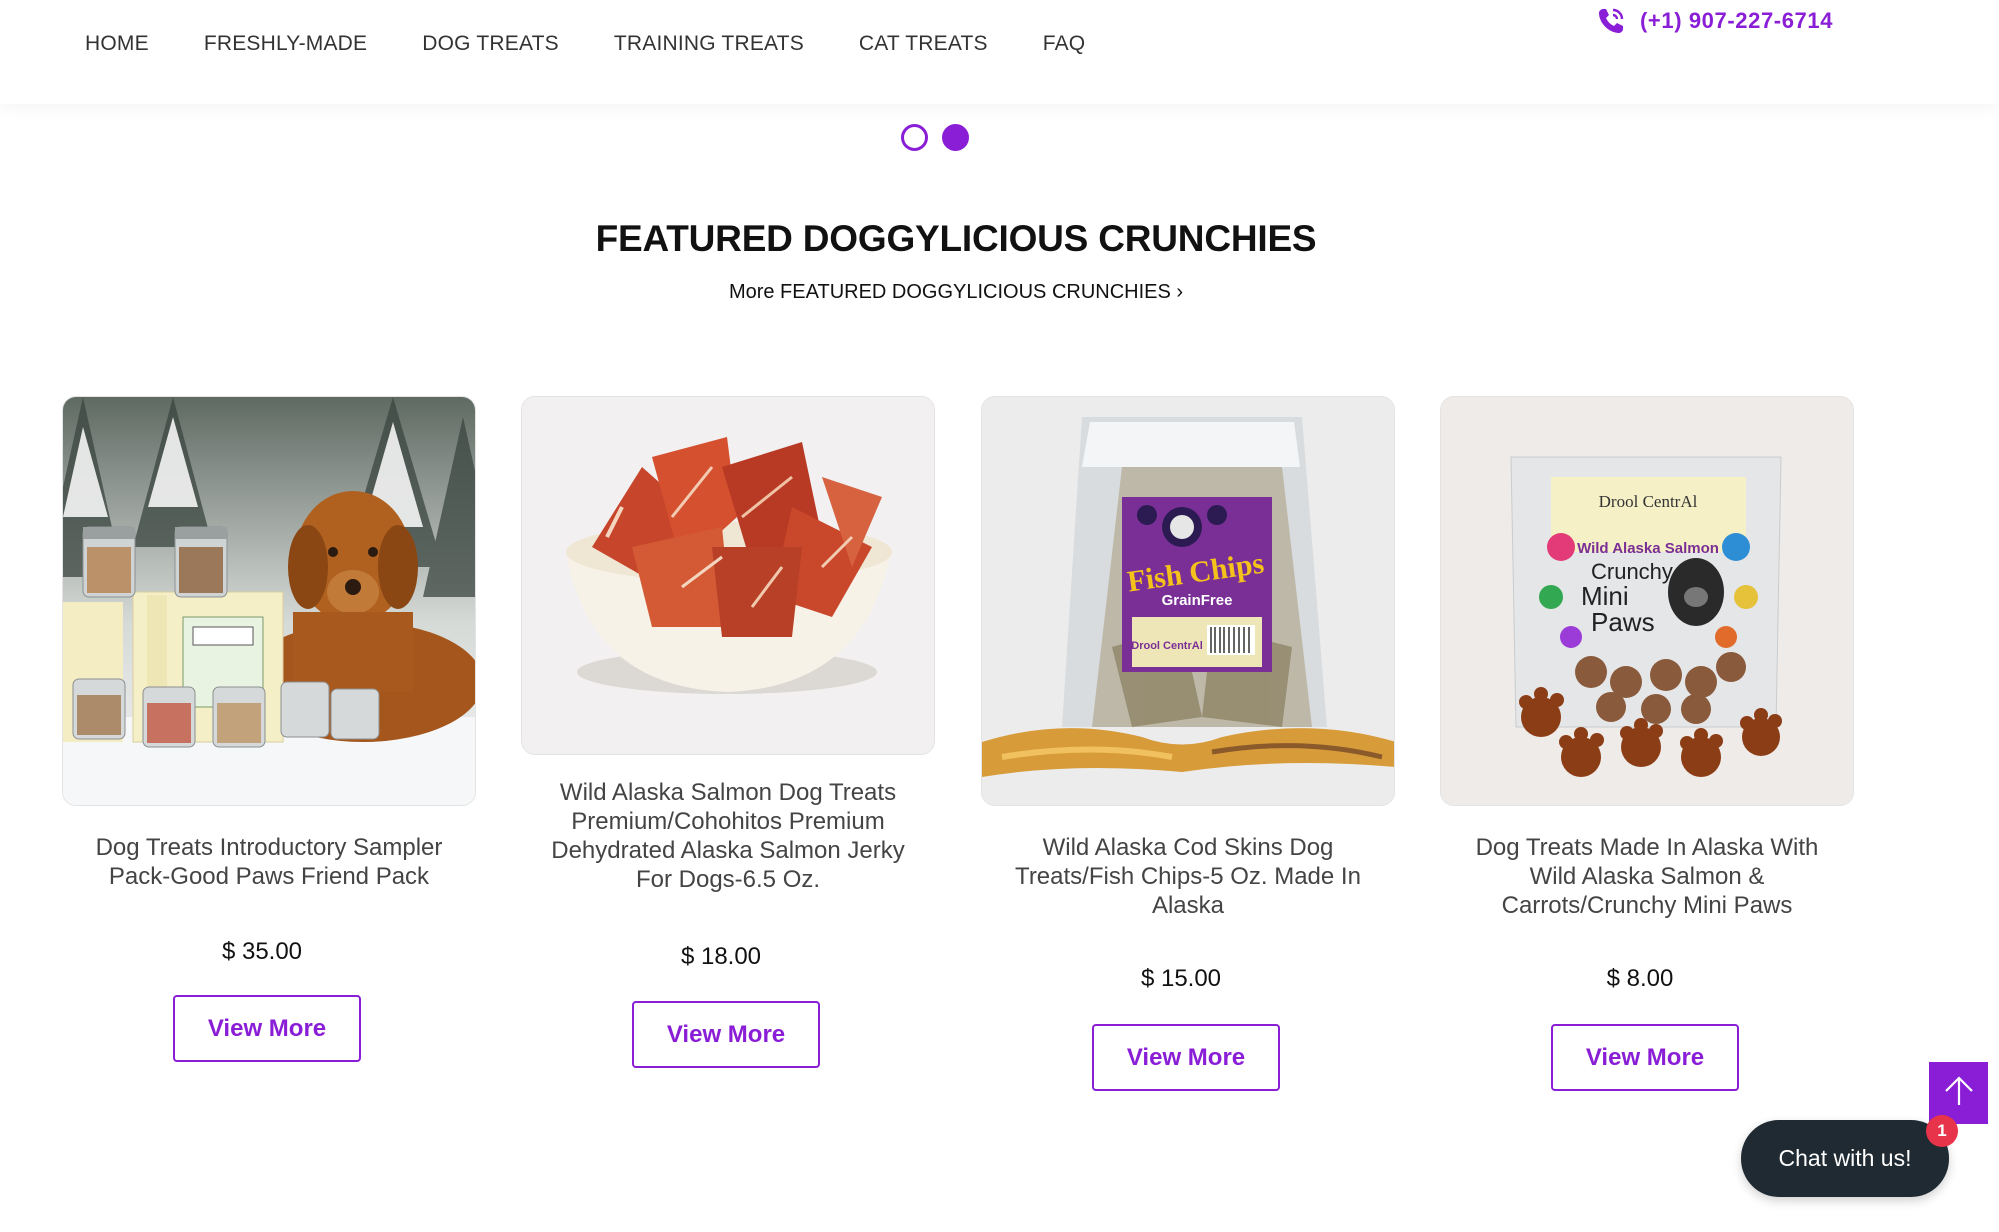 Image resolution: width=1999 pixels, height=1232 pixels. I want to click on fish-chips-bag-image: Fish Chips GrainFree Drool CentrAl, so click(1188, 601).